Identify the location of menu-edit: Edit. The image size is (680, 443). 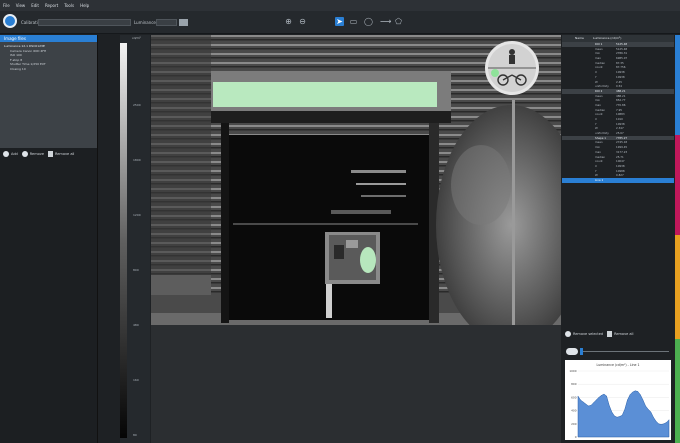
(35, 5).